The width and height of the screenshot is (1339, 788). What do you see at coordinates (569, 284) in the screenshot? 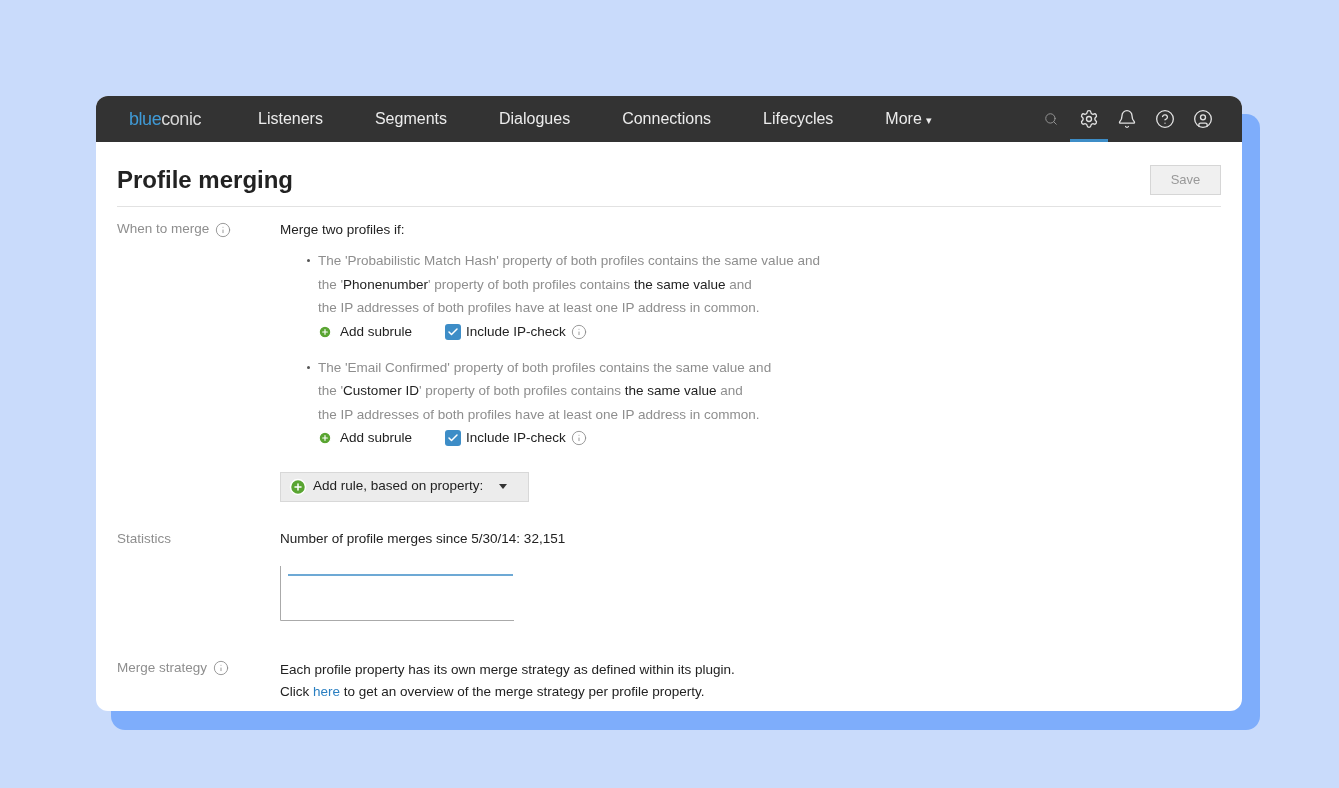
I see `rule-text: The 'Probabilistic Match Hash' property of both profiles contains the same value and the 'Phonenumber' property of both profiles contains the same value and the IP addresses of both profiles have at least one IP address in common.` at bounding box center [569, 284].